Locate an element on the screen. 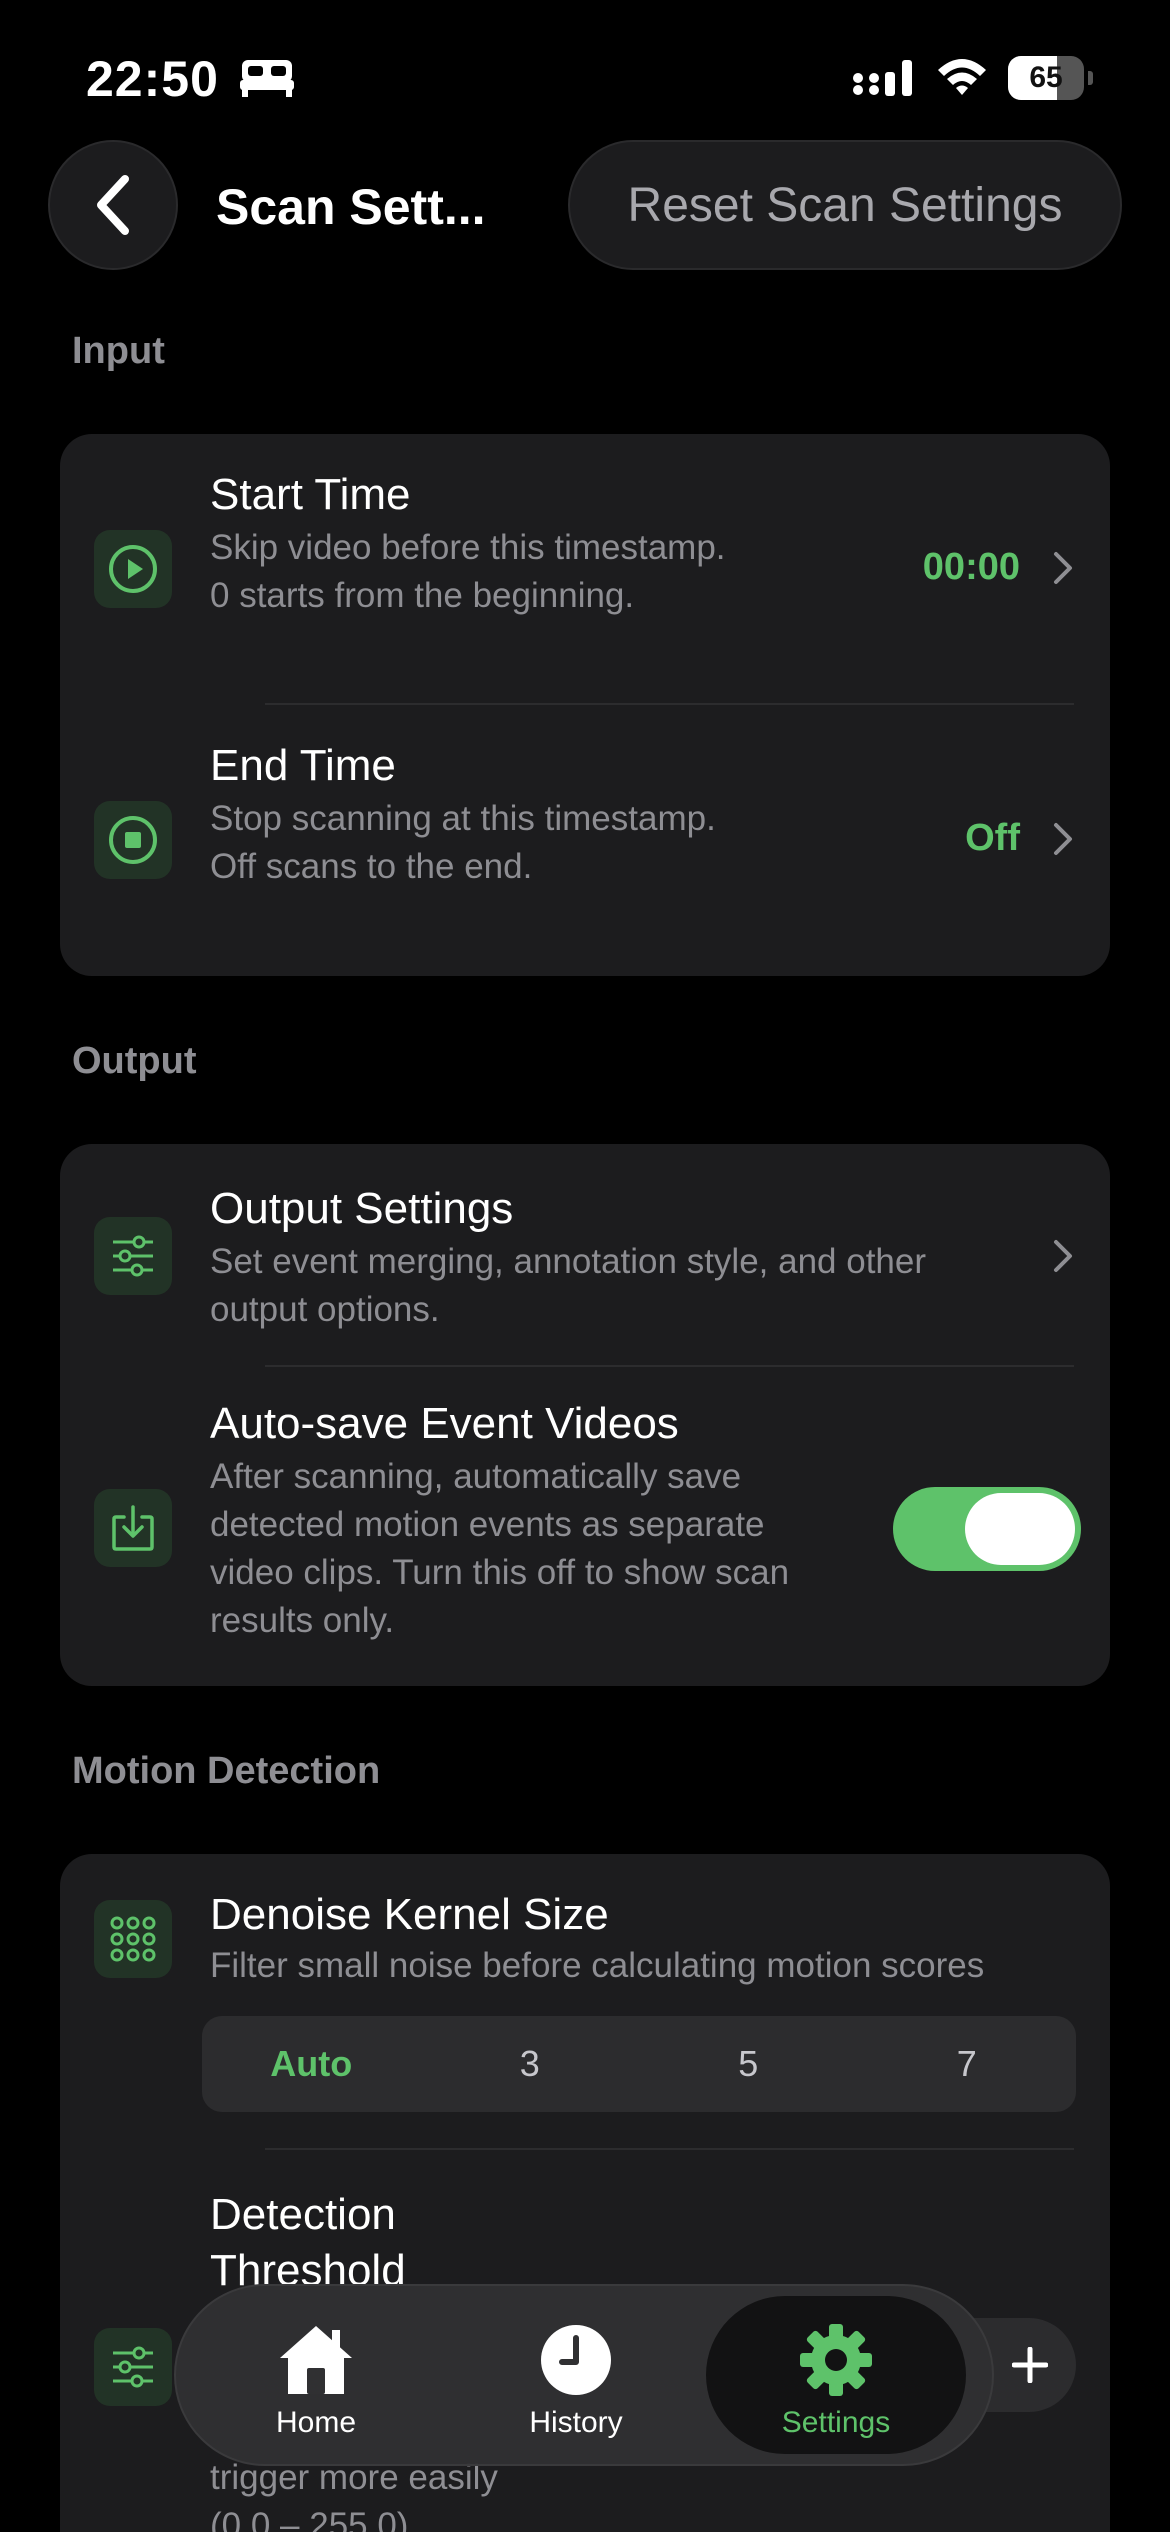  stop-circle-icon is located at coordinates (133, 840).